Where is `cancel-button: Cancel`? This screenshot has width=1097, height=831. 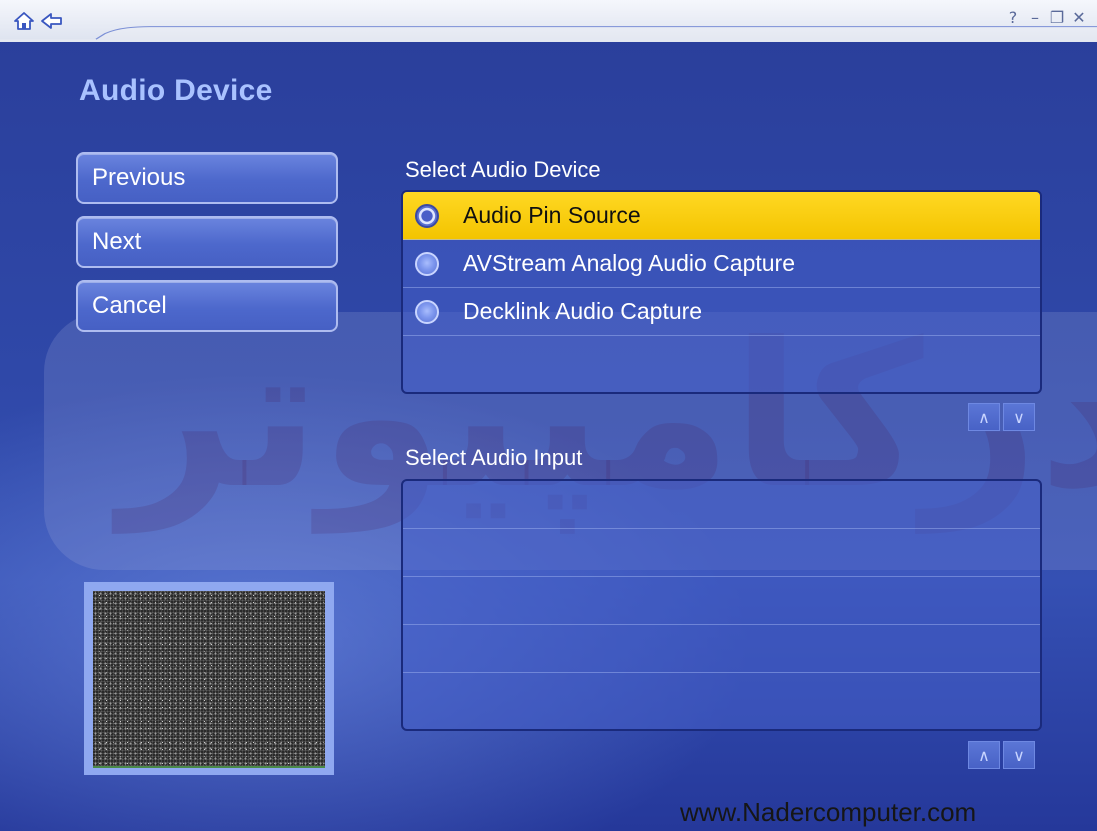 cancel-button: Cancel is located at coordinates (207, 306).